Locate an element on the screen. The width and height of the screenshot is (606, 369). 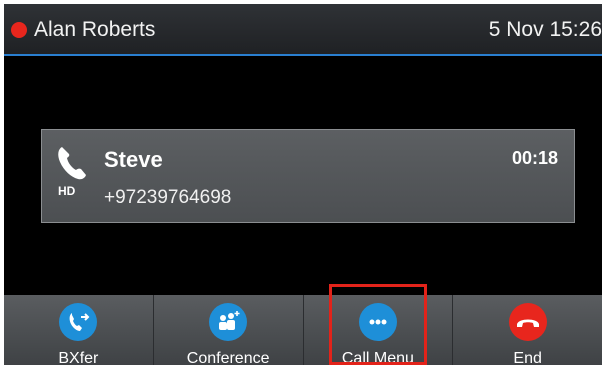
phone-handset-icon is located at coordinates (73, 163).